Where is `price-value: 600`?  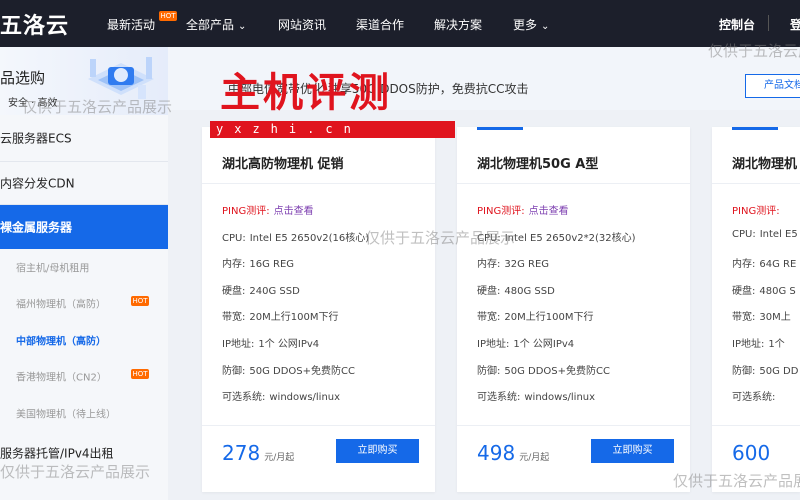
price-value: 600 is located at coordinates (751, 453).